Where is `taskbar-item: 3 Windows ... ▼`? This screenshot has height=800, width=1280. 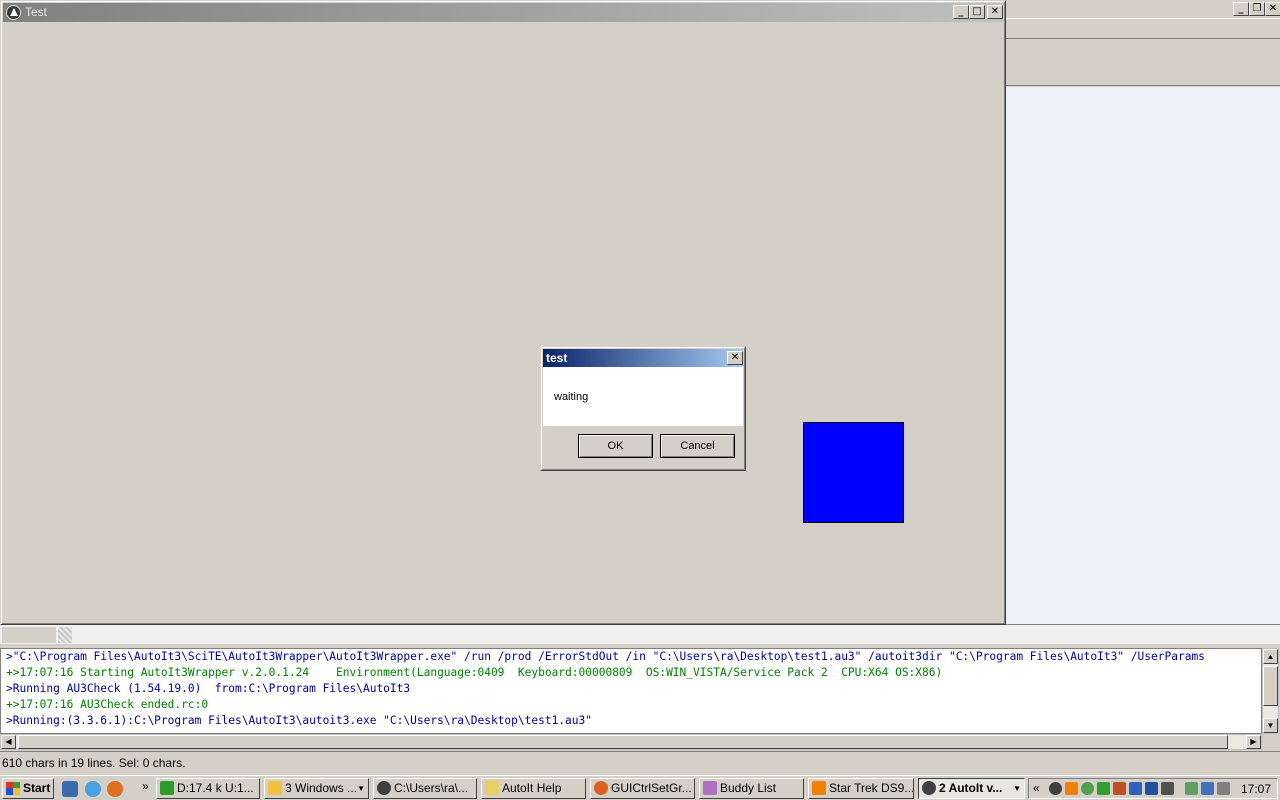 taskbar-item: 3 Windows ... ▼ is located at coordinates (316, 788).